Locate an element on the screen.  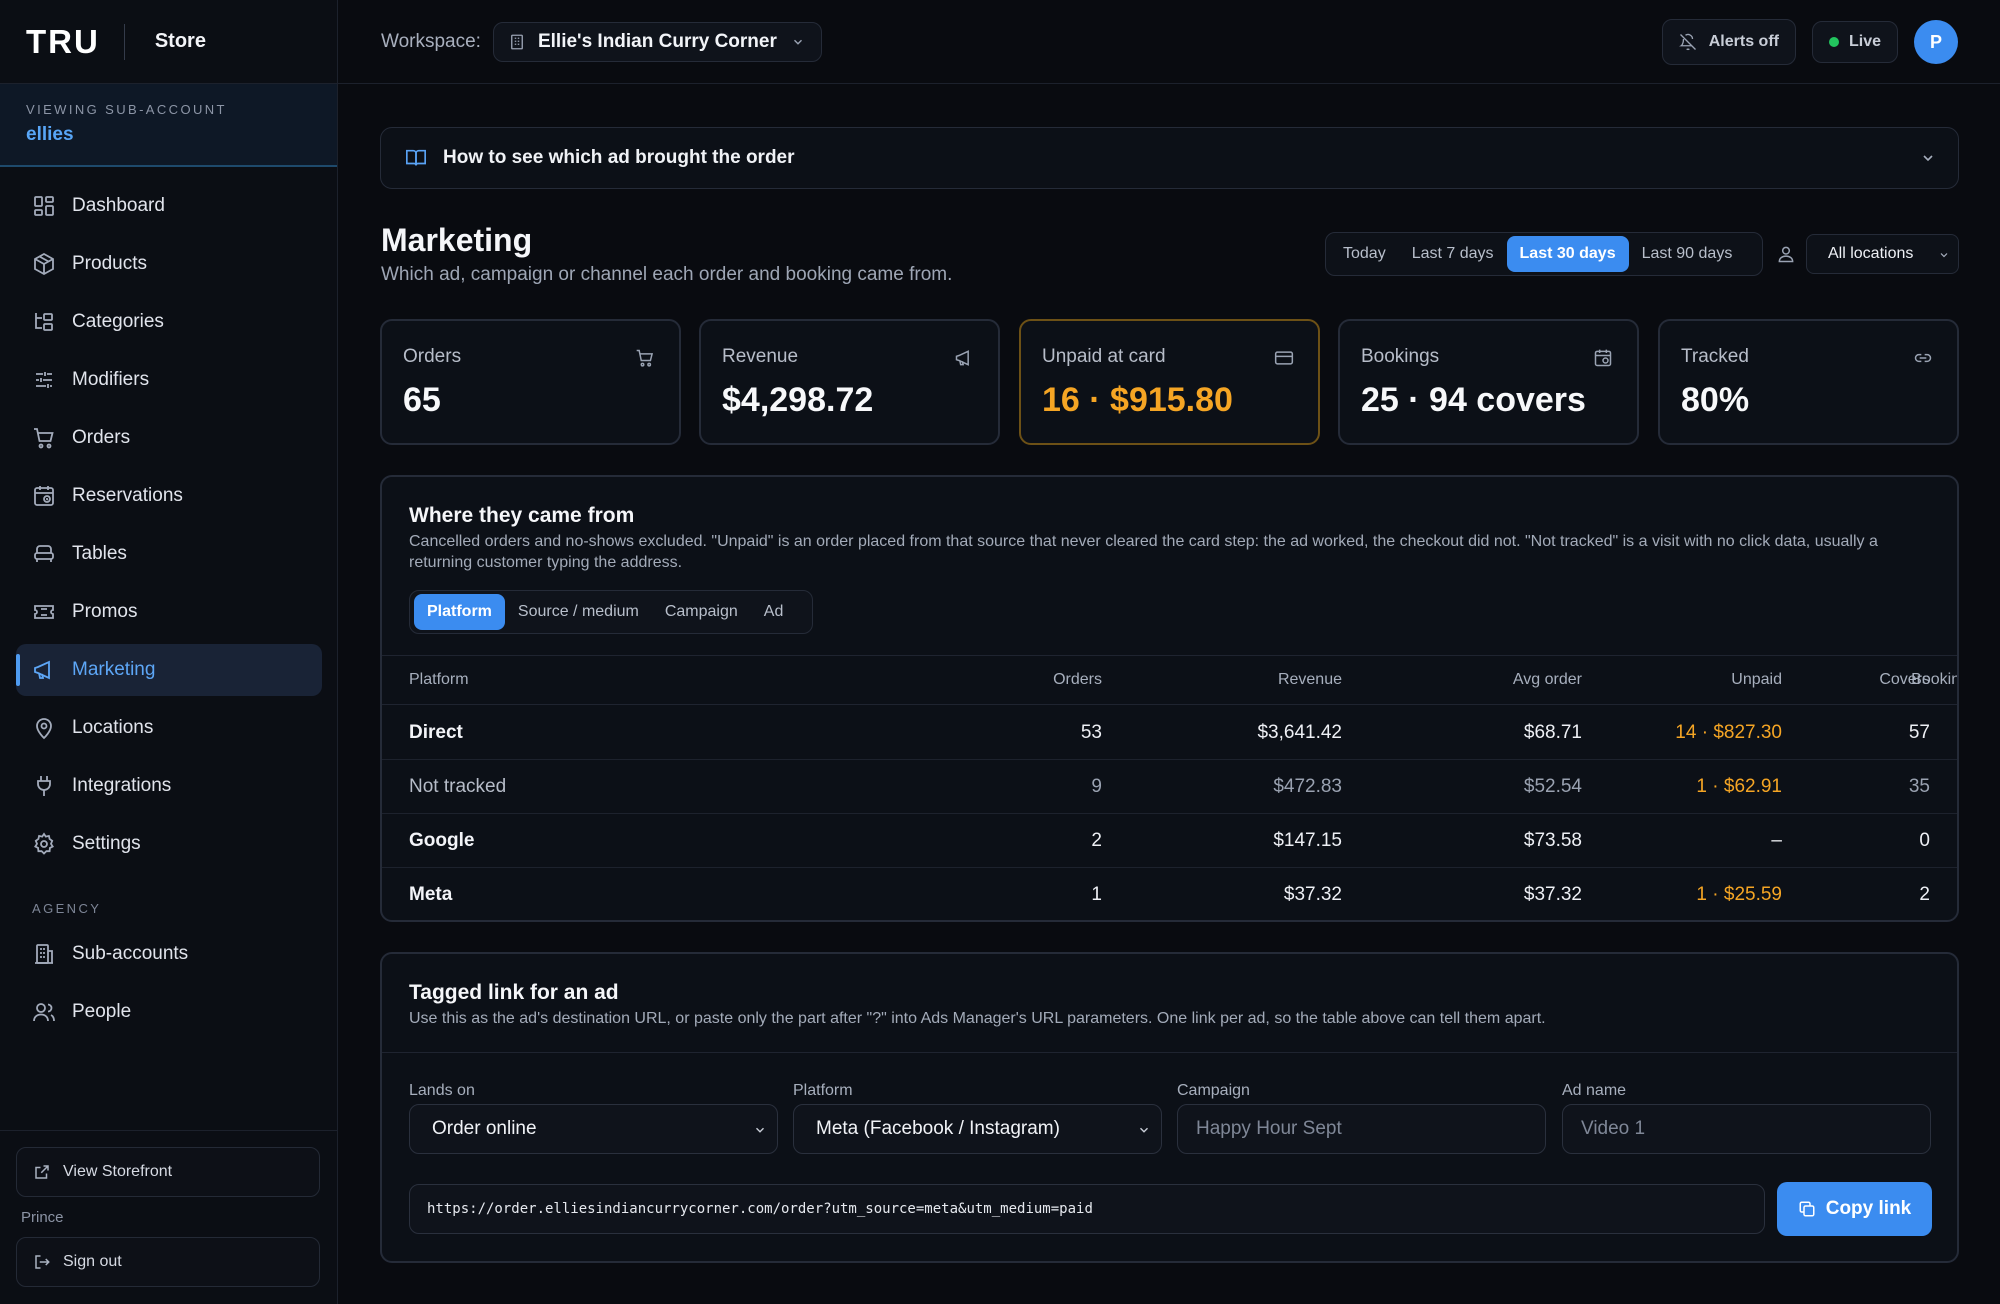
live-status: Live is located at coordinates (1854, 42).